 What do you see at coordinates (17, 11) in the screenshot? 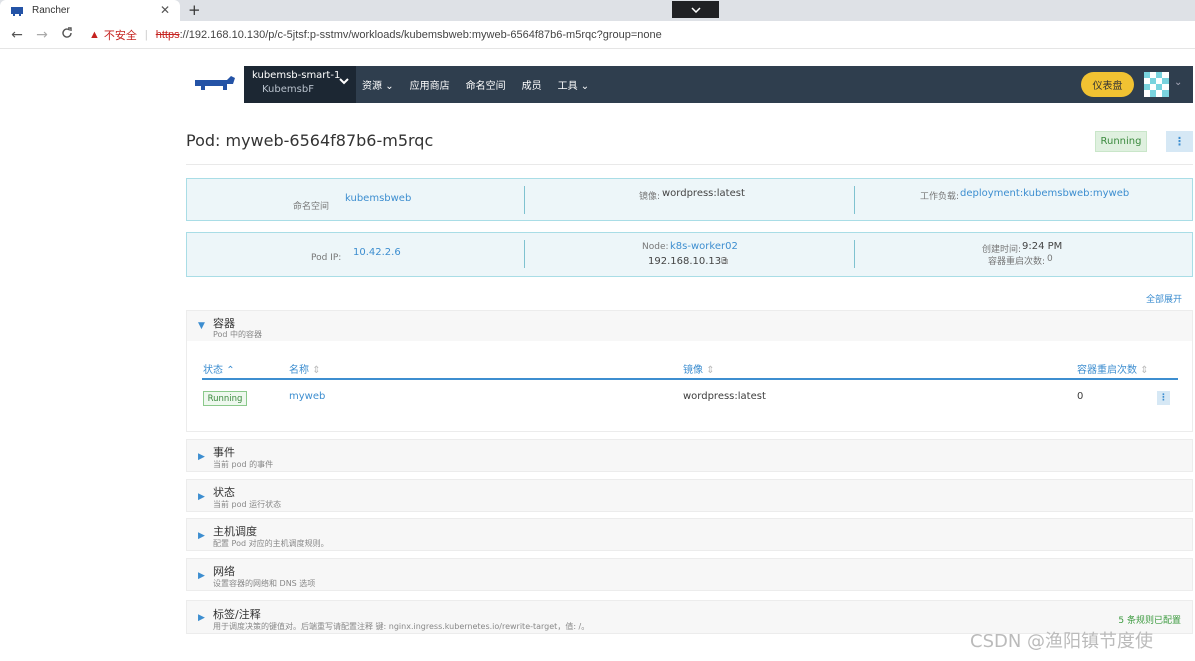
I see `rancher-favicon-icon` at bounding box center [17, 11].